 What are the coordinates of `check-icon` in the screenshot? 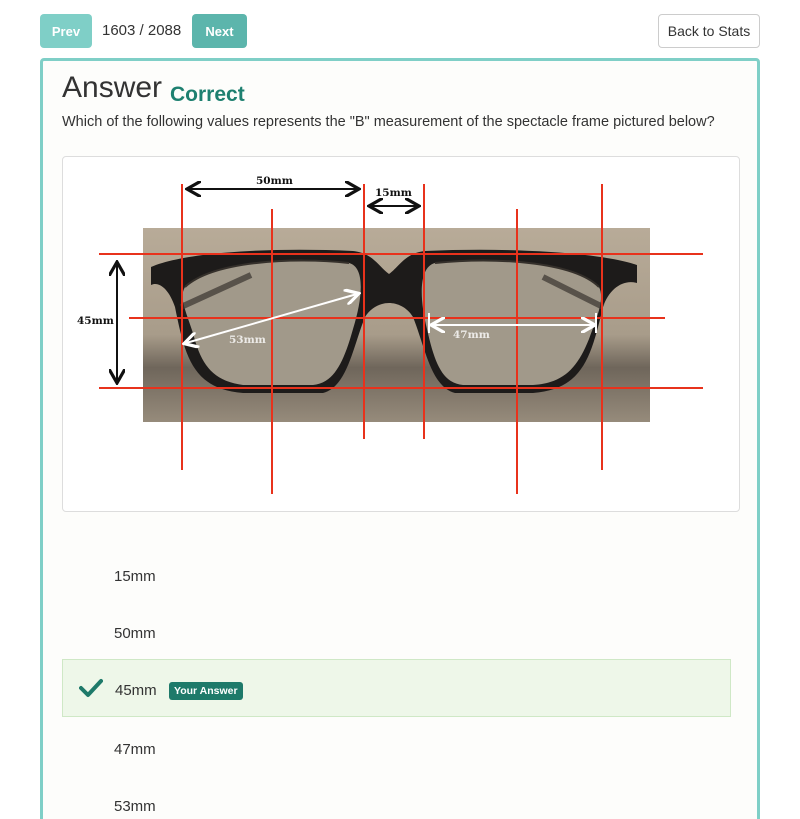 It's located at (91, 688).